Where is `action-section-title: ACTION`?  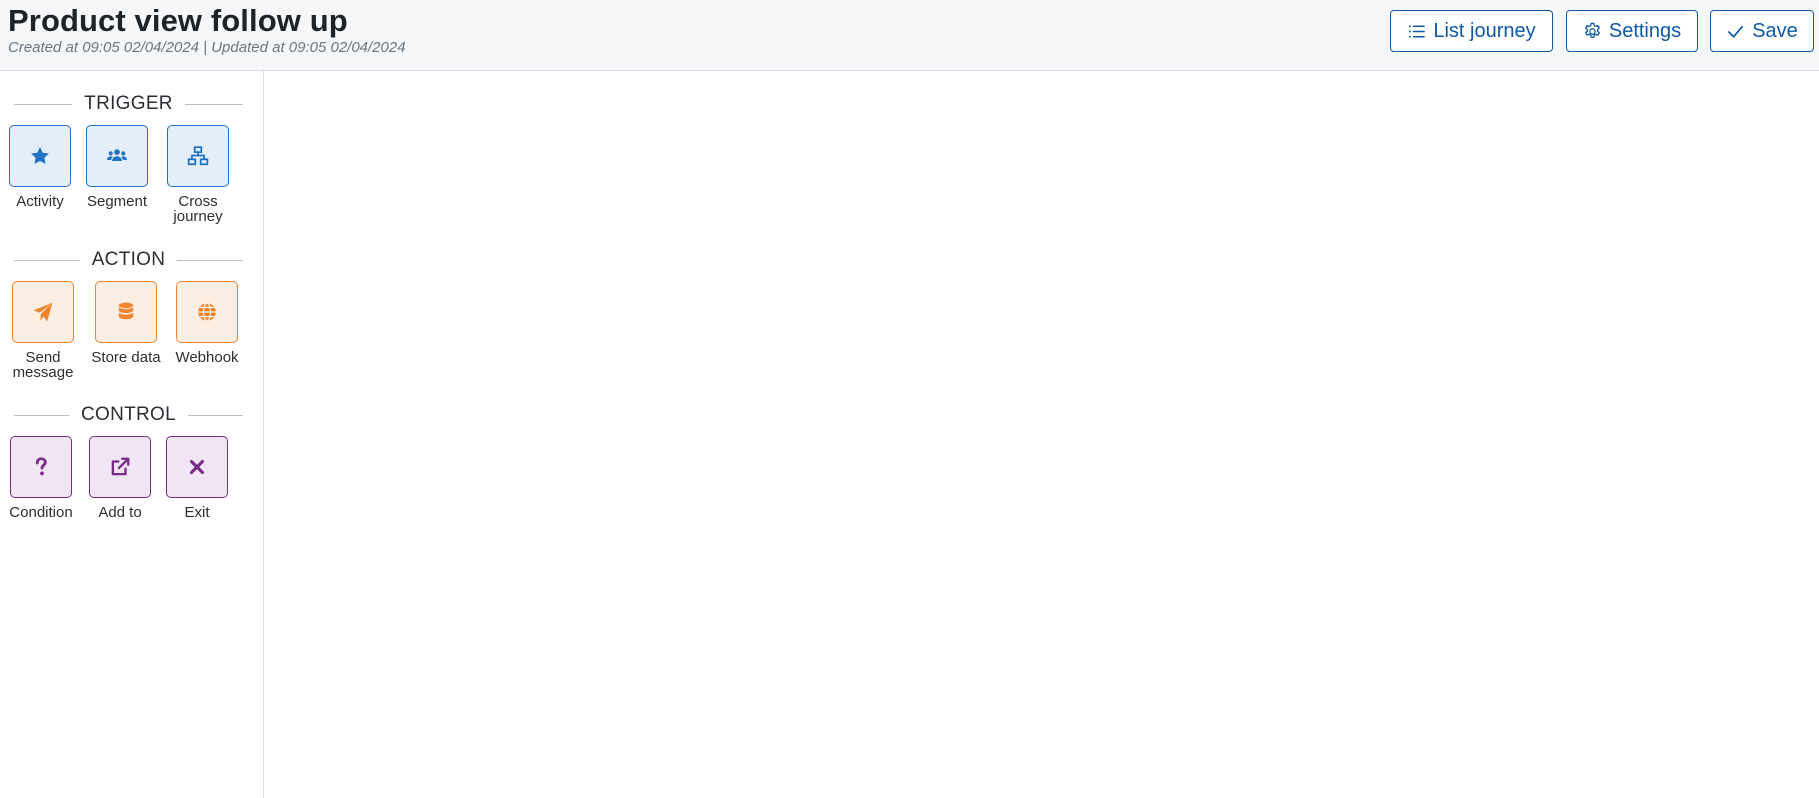 action-section-title: ACTION is located at coordinates (128, 259).